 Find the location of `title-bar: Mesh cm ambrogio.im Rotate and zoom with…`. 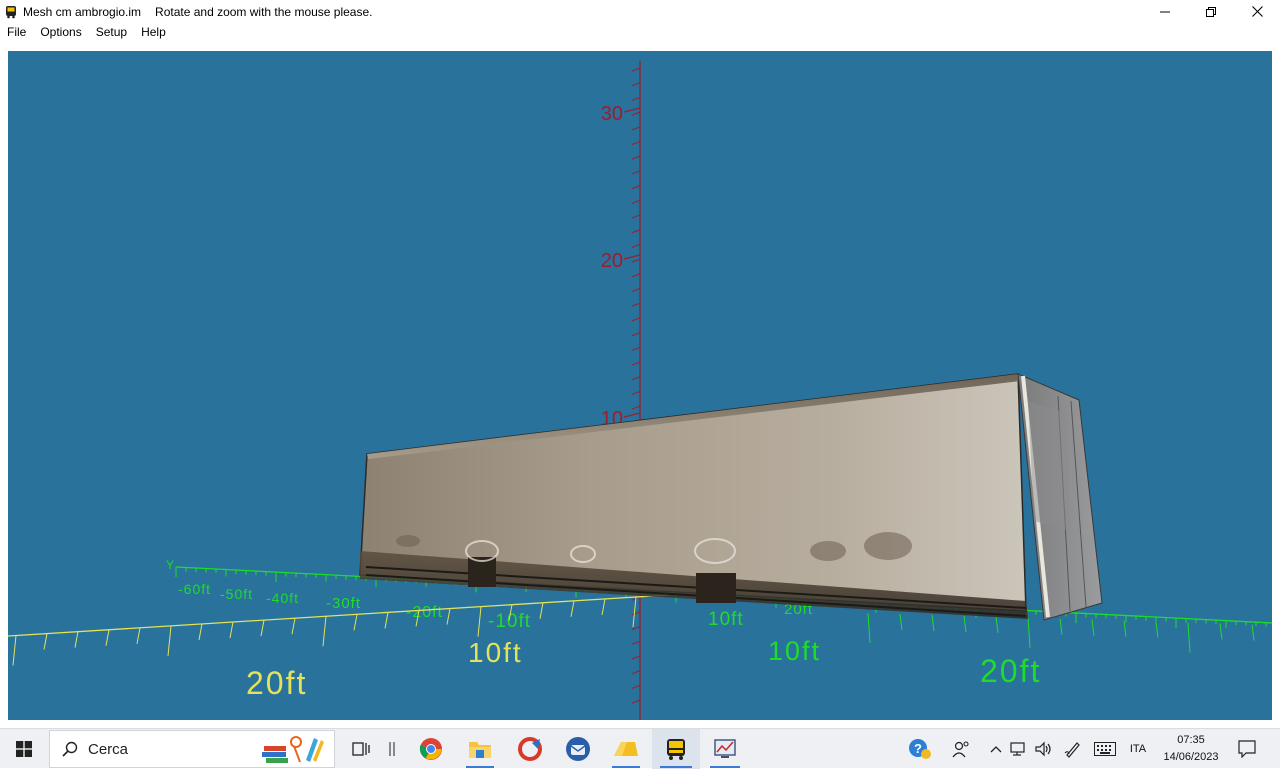

title-bar: Mesh cm ambrogio.im Rotate and zoom with… is located at coordinates (640, 11).